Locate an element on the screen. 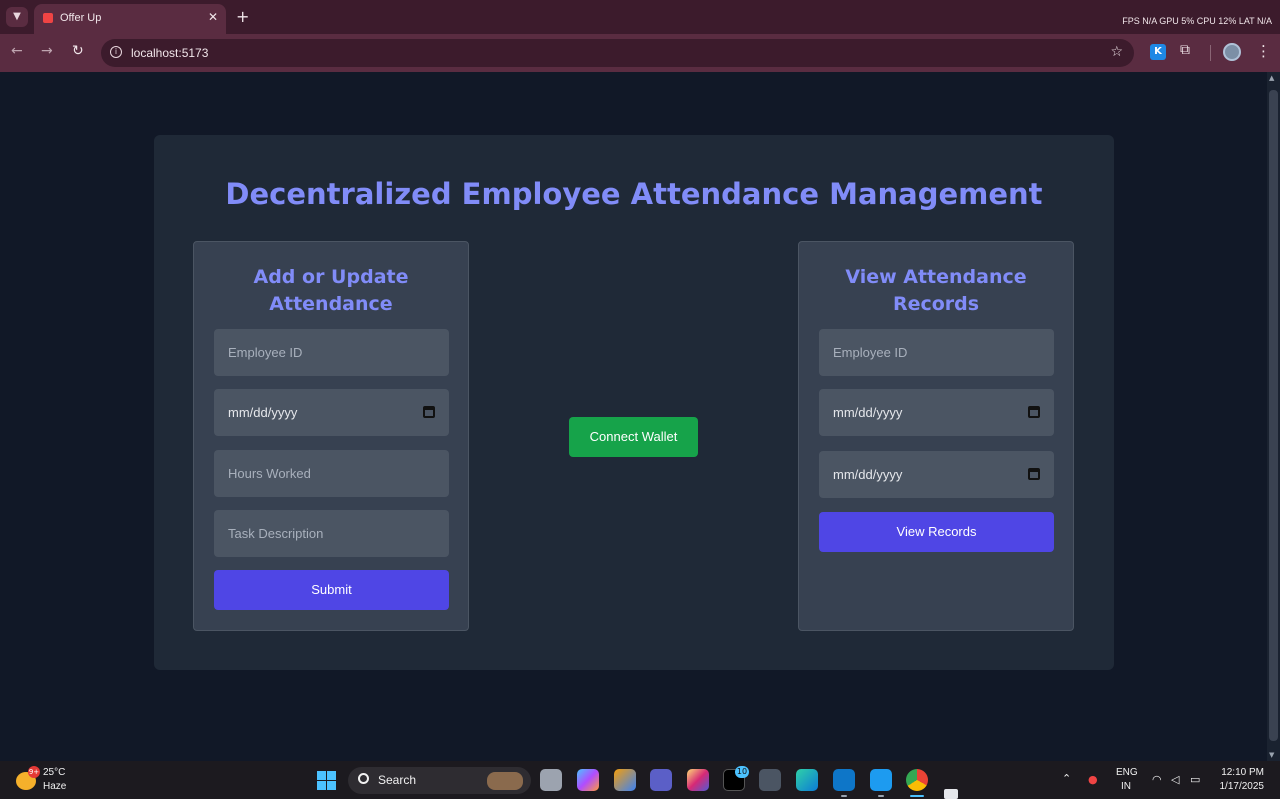 Image resolution: width=1280 pixels, height=799 pixels. scroll-thumb is located at coordinates (1273, 415).